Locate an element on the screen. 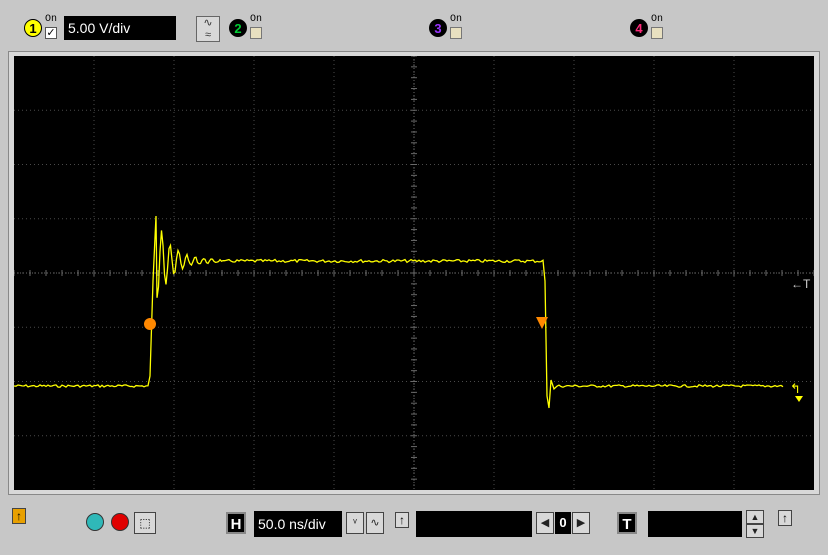 The width and height of the screenshot is (828, 555). channel-3-badge: 3 is located at coordinates (438, 28).